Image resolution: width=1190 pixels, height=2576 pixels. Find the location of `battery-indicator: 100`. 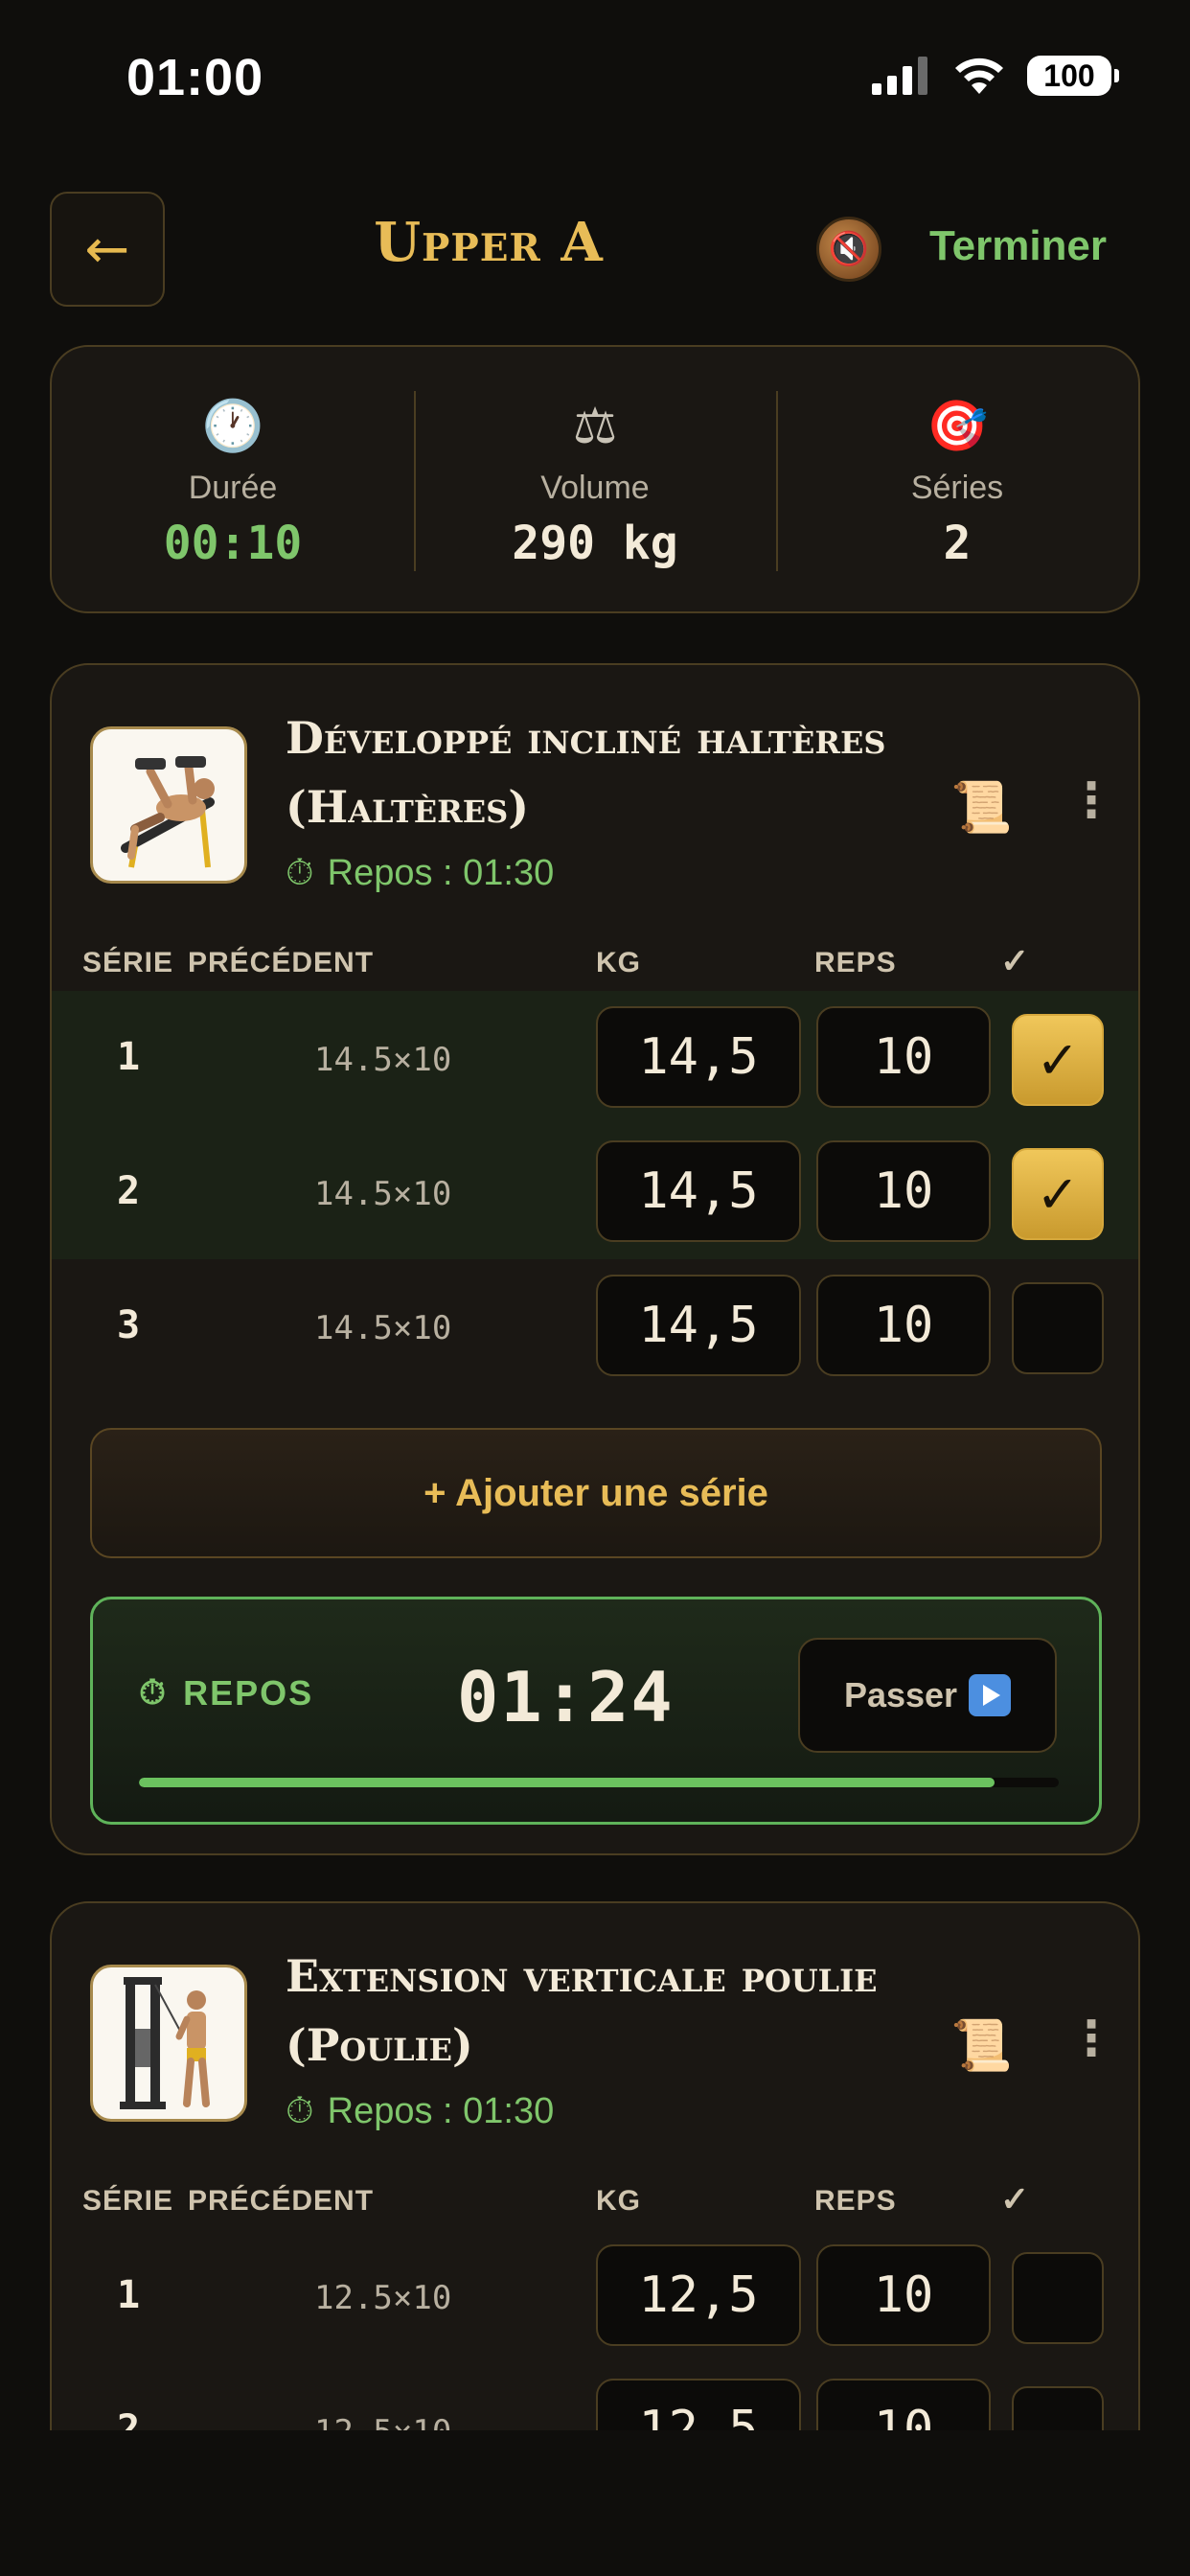

battery-indicator: 100 is located at coordinates (1073, 76).